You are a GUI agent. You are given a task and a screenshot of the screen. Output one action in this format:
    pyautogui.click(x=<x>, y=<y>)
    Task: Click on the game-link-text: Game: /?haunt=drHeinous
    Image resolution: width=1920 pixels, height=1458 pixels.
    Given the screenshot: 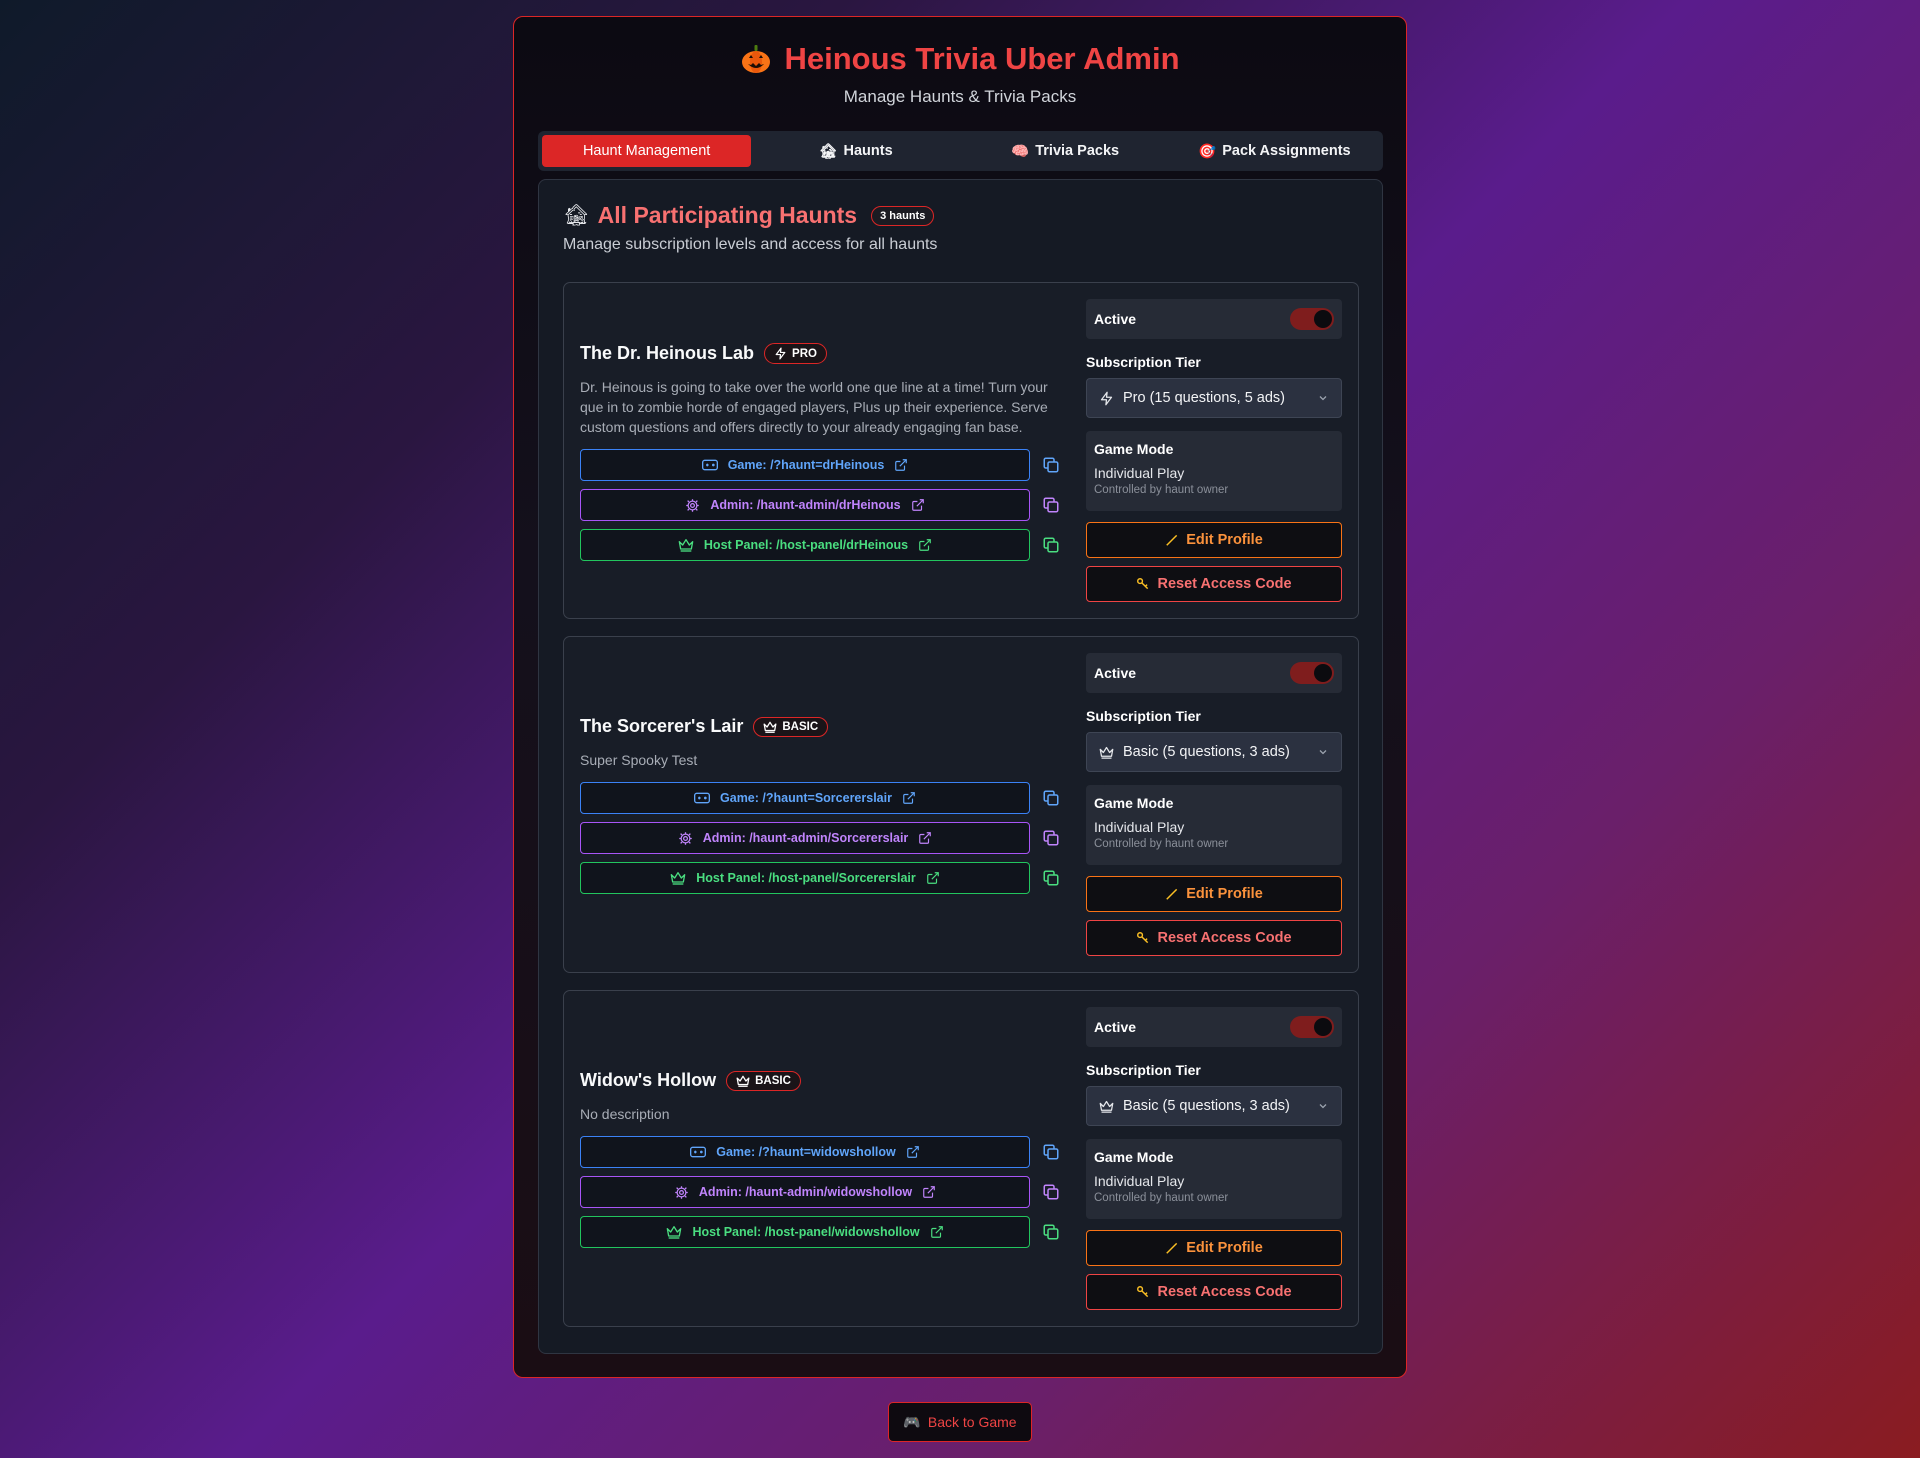 What is the action you would take?
    pyautogui.click(x=806, y=465)
    